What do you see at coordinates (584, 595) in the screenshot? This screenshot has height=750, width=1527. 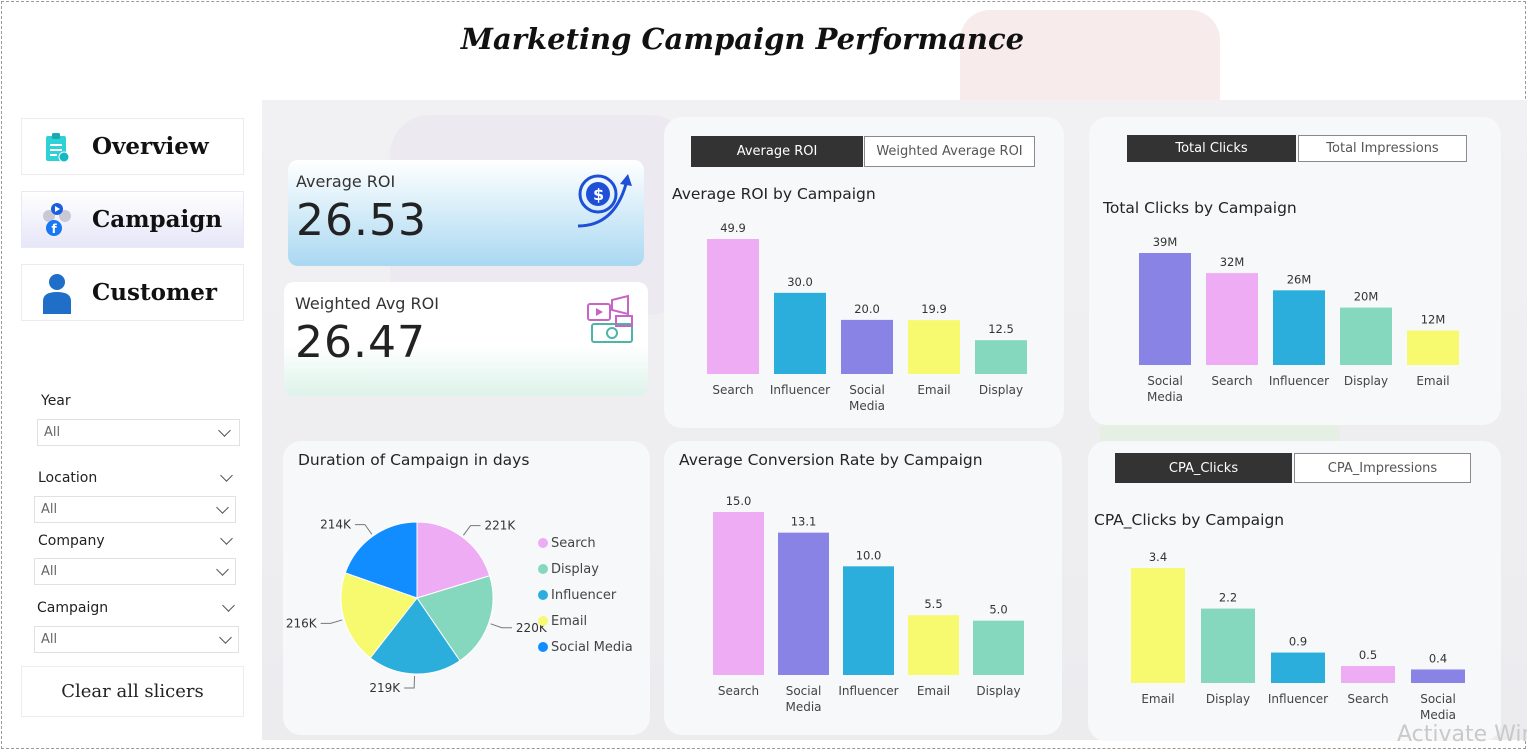 I see `legend-entry: Influencer` at bounding box center [584, 595].